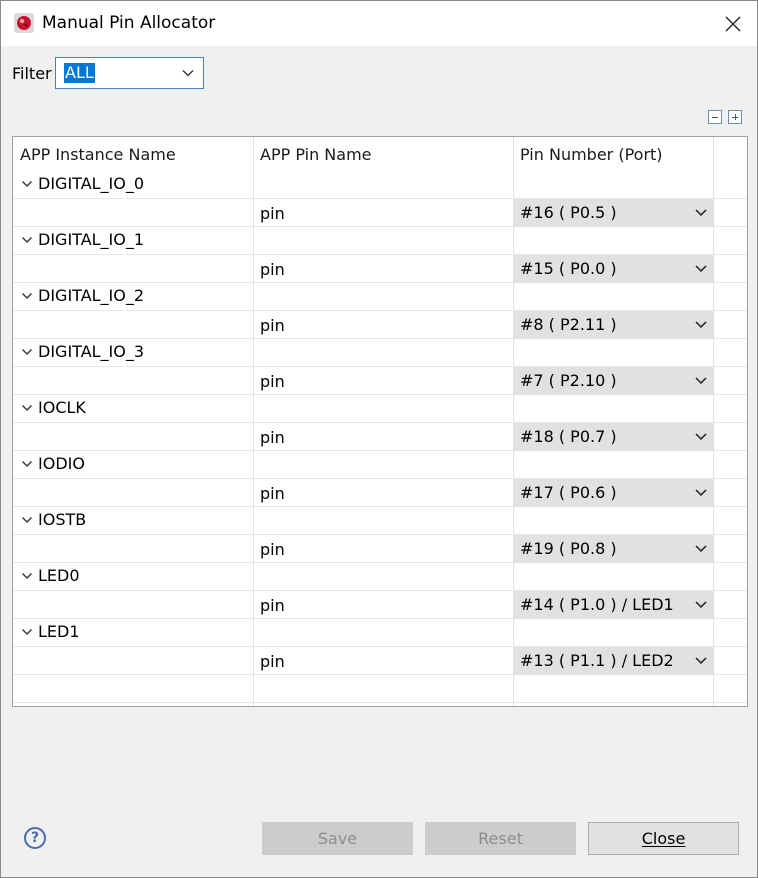  What do you see at coordinates (380, 577) in the screenshot?
I see `table-row-instance: LED0` at bounding box center [380, 577].